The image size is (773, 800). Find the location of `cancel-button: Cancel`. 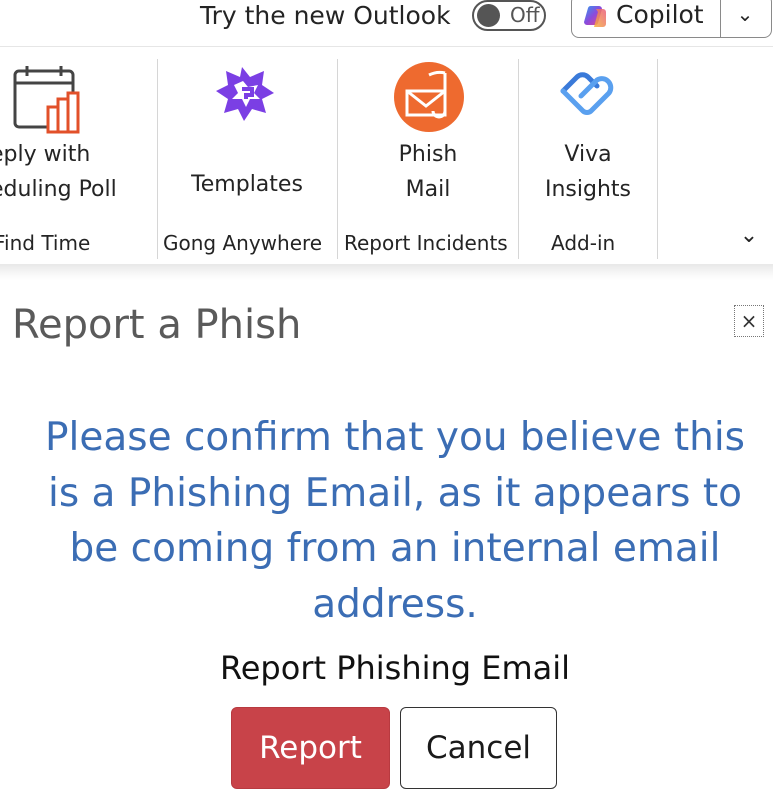

cancel-button: Cancel is located at coordinates (478, 748).